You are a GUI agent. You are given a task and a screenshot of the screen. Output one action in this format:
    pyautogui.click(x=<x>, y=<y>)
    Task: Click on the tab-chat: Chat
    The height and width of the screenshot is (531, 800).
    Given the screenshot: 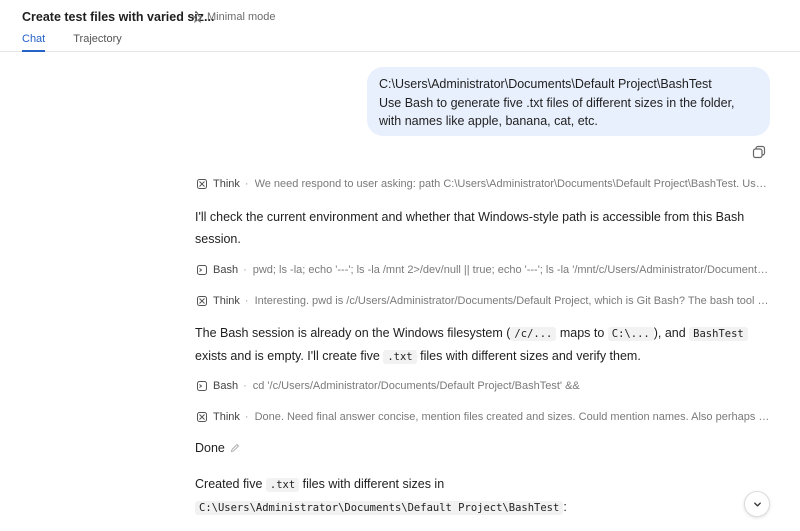 What is the action you would take?
    pyautogui.click(x=34, y=42)
    